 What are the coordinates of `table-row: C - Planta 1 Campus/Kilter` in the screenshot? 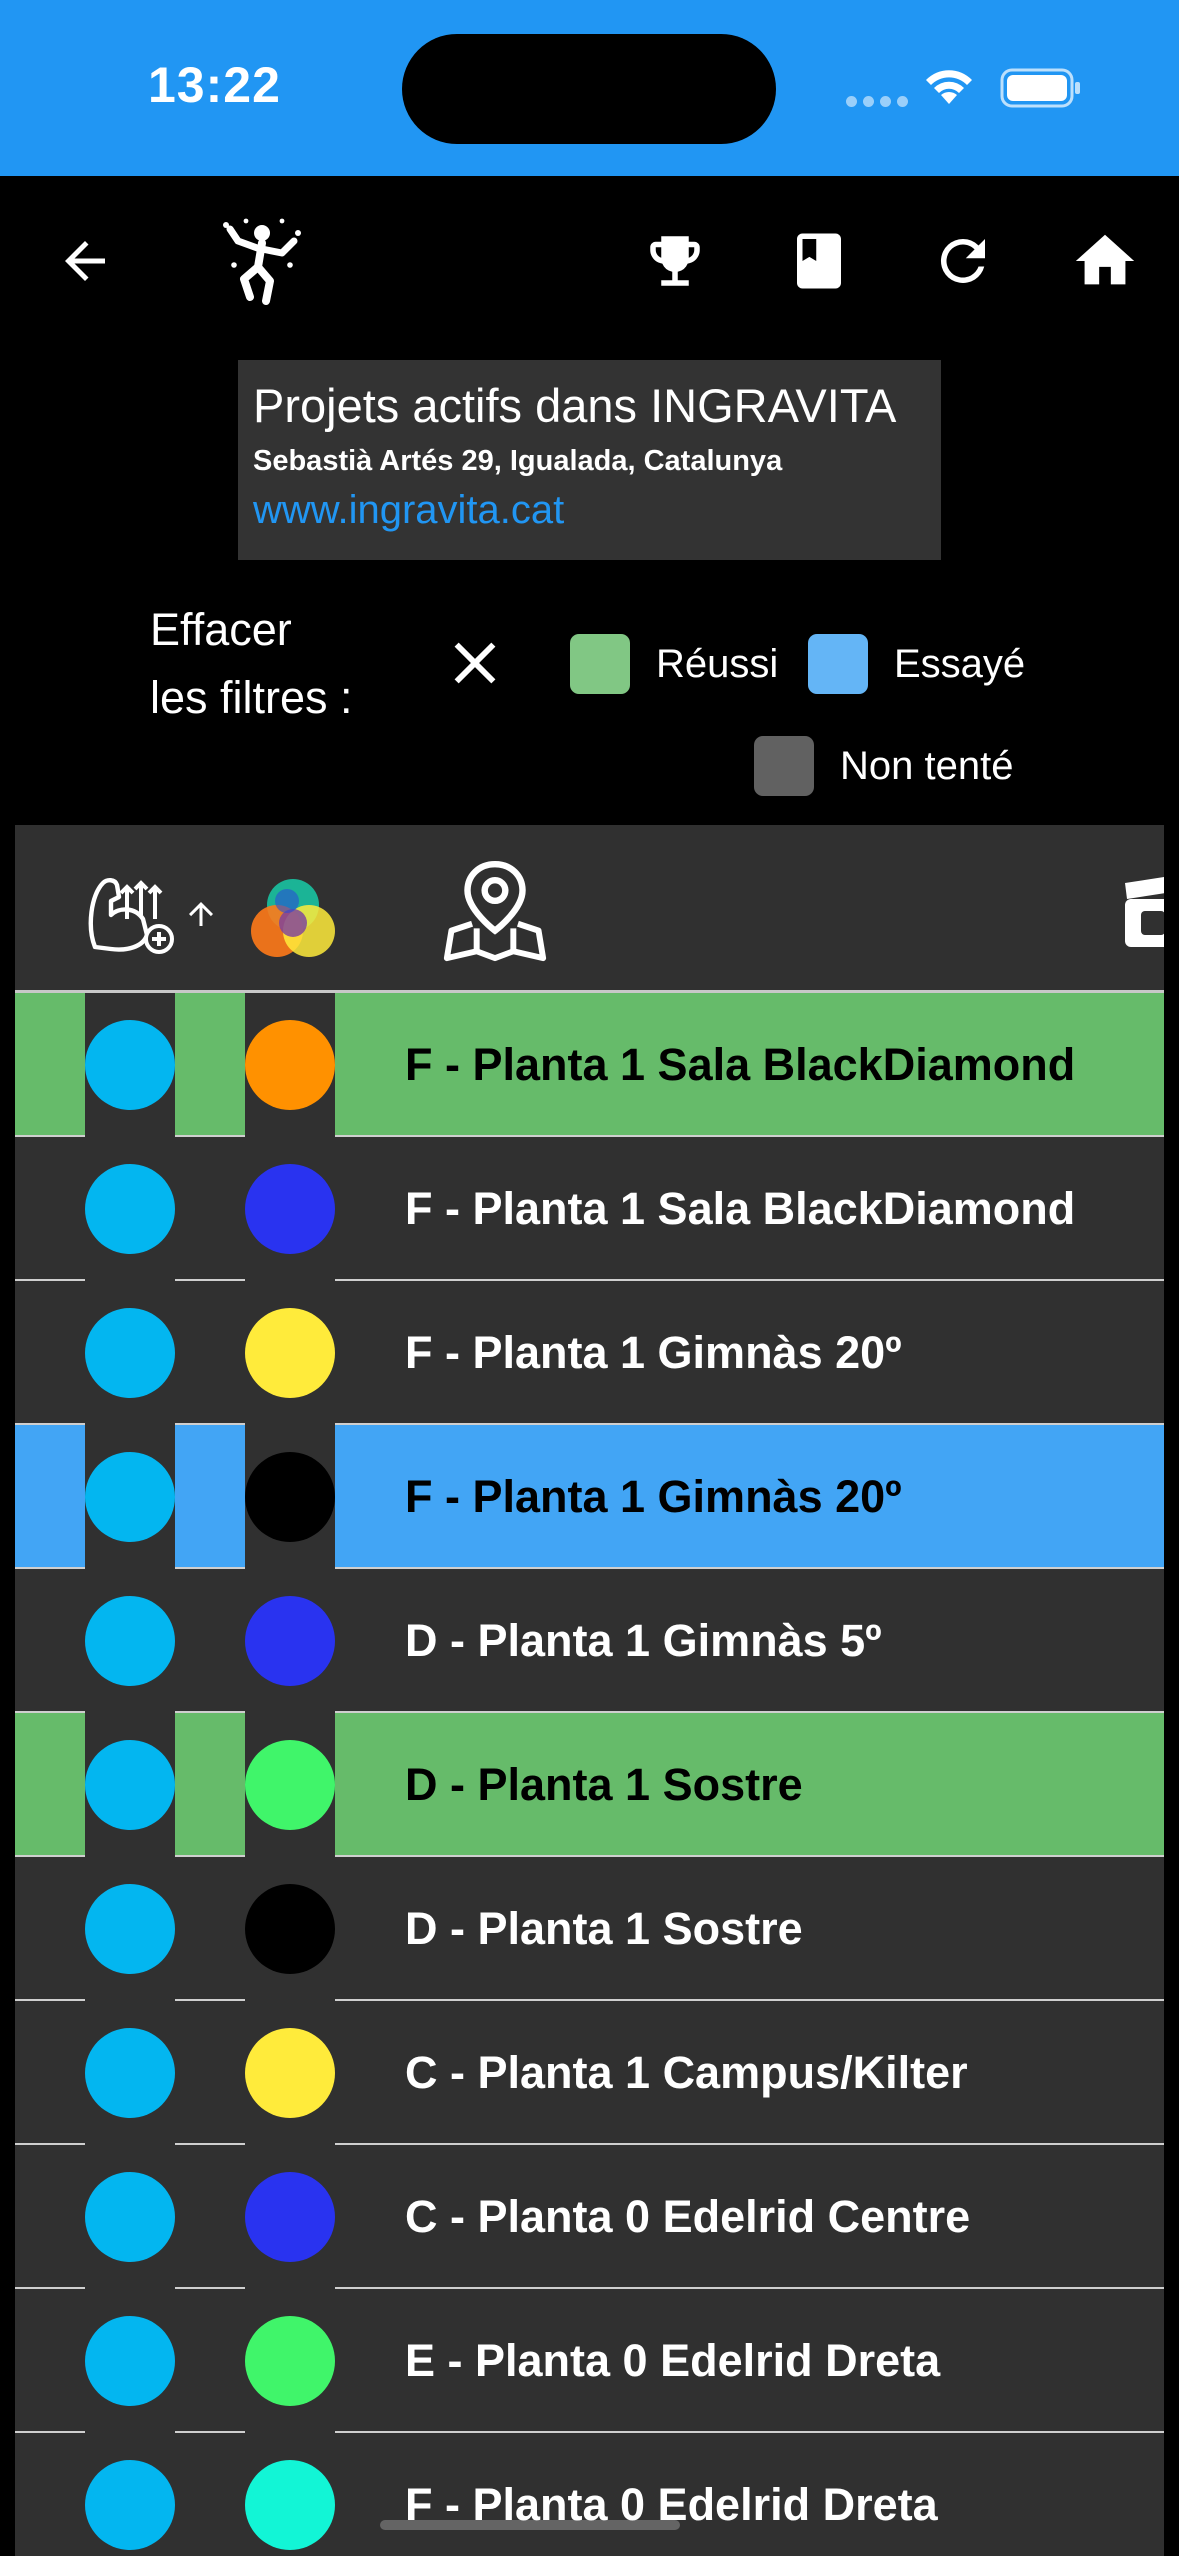 It's located at (589, 2073).